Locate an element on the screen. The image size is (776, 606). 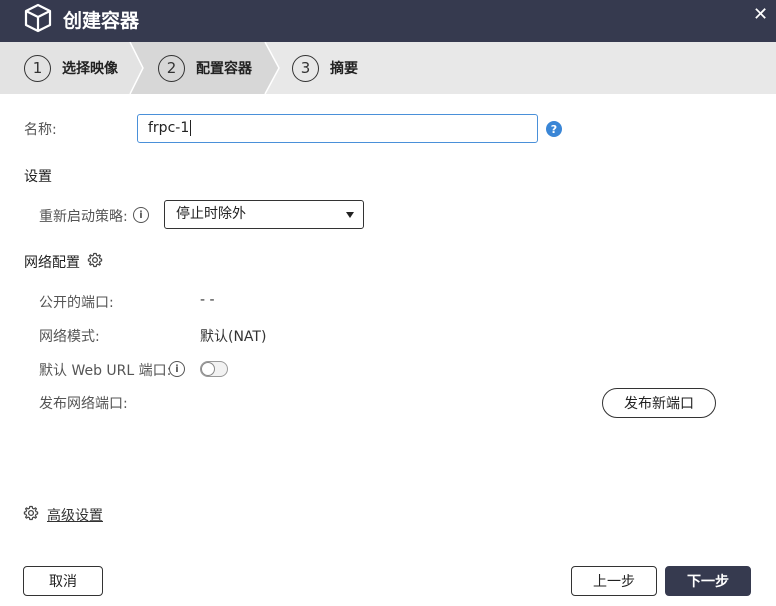
publish-port-label: 发布网络端口: is located at coordinates (83, 404).